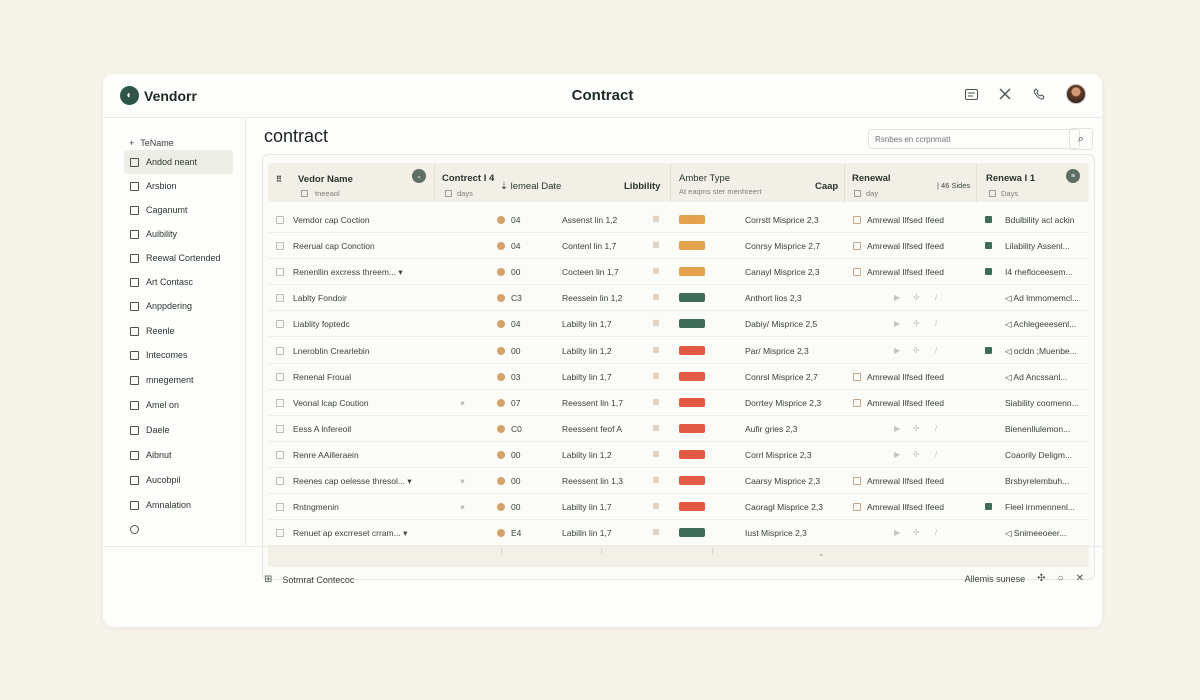 This screenshot has height=700, width=1200. What do you see at coordinates (331, 220) in the screenshot?
I see `vendor-name: Vemdor cap Coction` at bounding box center [331, 220].